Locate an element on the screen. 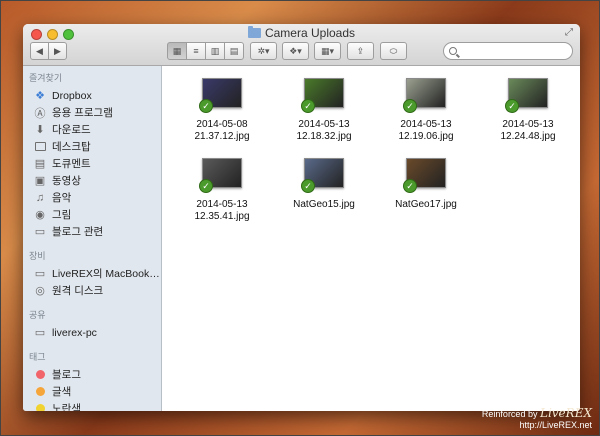  file-name: 2014-05-13 12.18.32.jpg is located at coordinates (324, 131).